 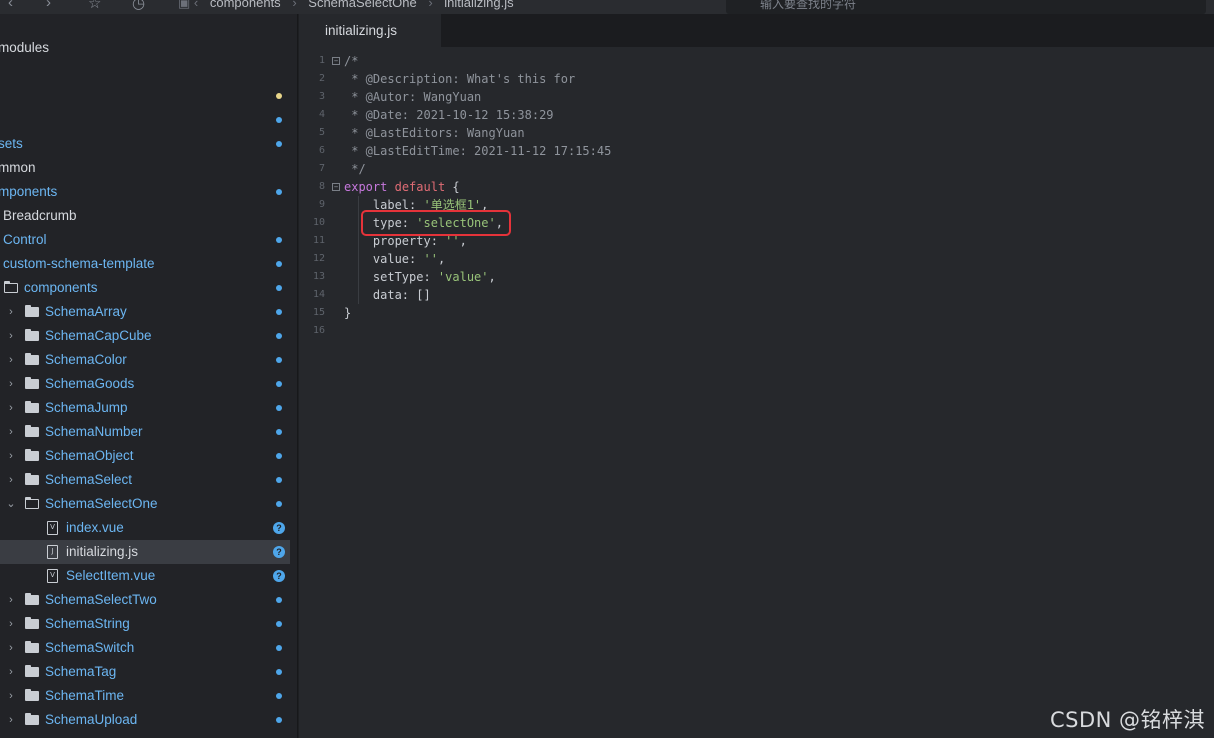 I want to click on code-line: 3 * @Autor: WangYuan, so click(x=756, y=97).